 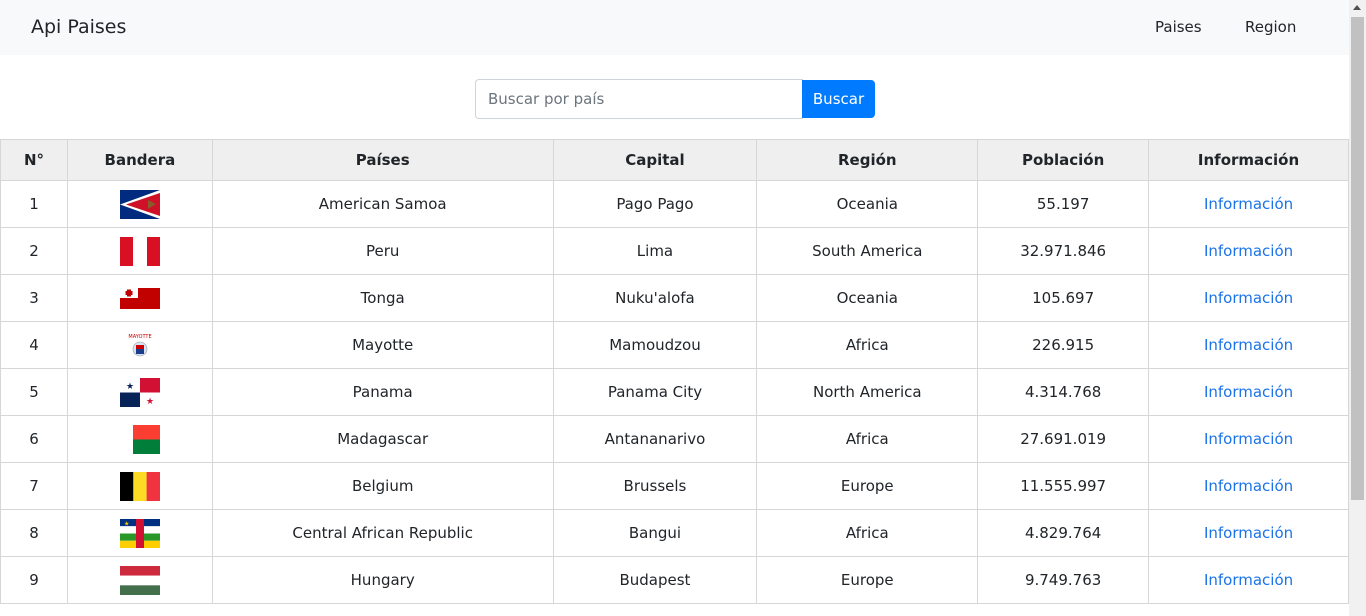 What do you see at coordinates (655, 345) in the screenshot?
I see `capital-cell: Mamoudzou` at bounding box center [655, 345].